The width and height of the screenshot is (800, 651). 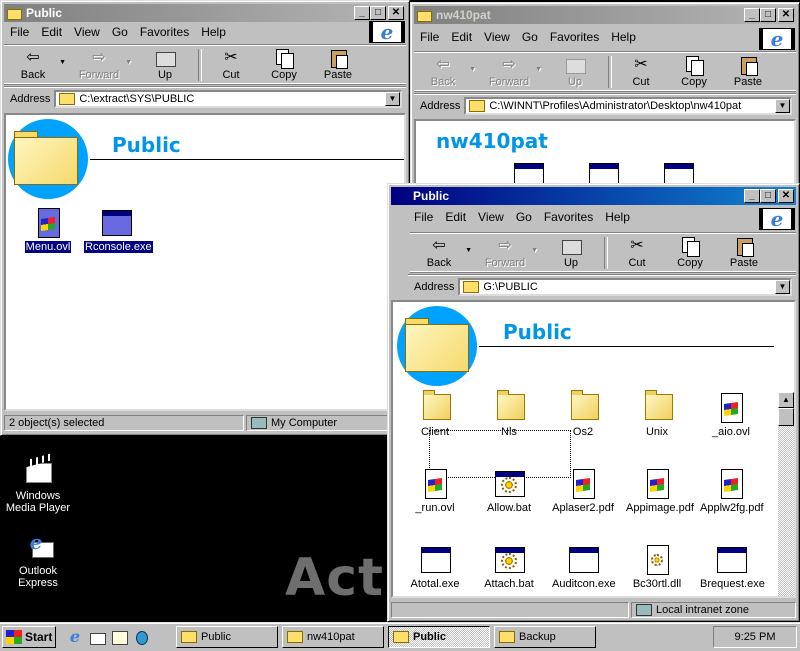 I want to click on start-button: Start, so click(x=29, y=637).